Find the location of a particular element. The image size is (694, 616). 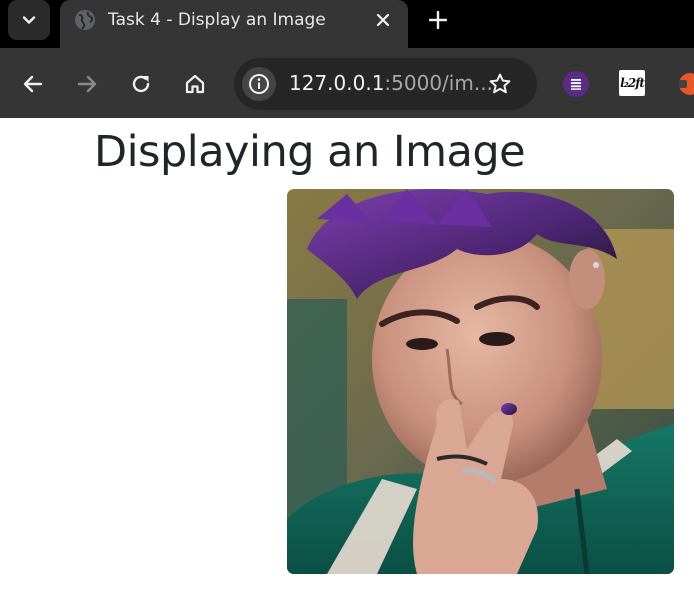

new-tab-button is located at coordinates (438, 20).